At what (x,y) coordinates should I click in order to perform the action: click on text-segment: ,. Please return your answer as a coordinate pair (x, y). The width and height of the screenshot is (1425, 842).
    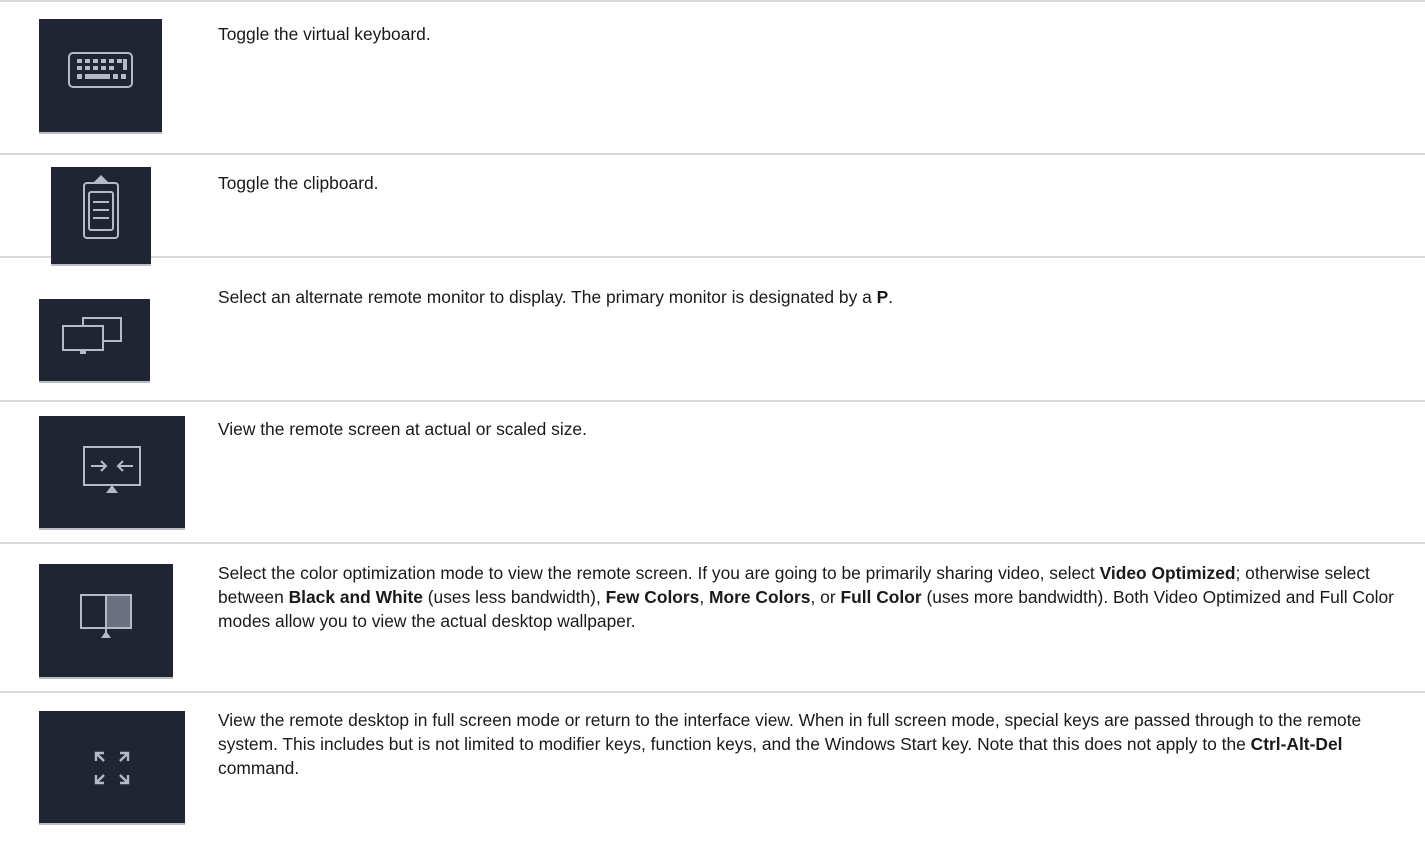
    Looking at the image, I should click on (704, 597).